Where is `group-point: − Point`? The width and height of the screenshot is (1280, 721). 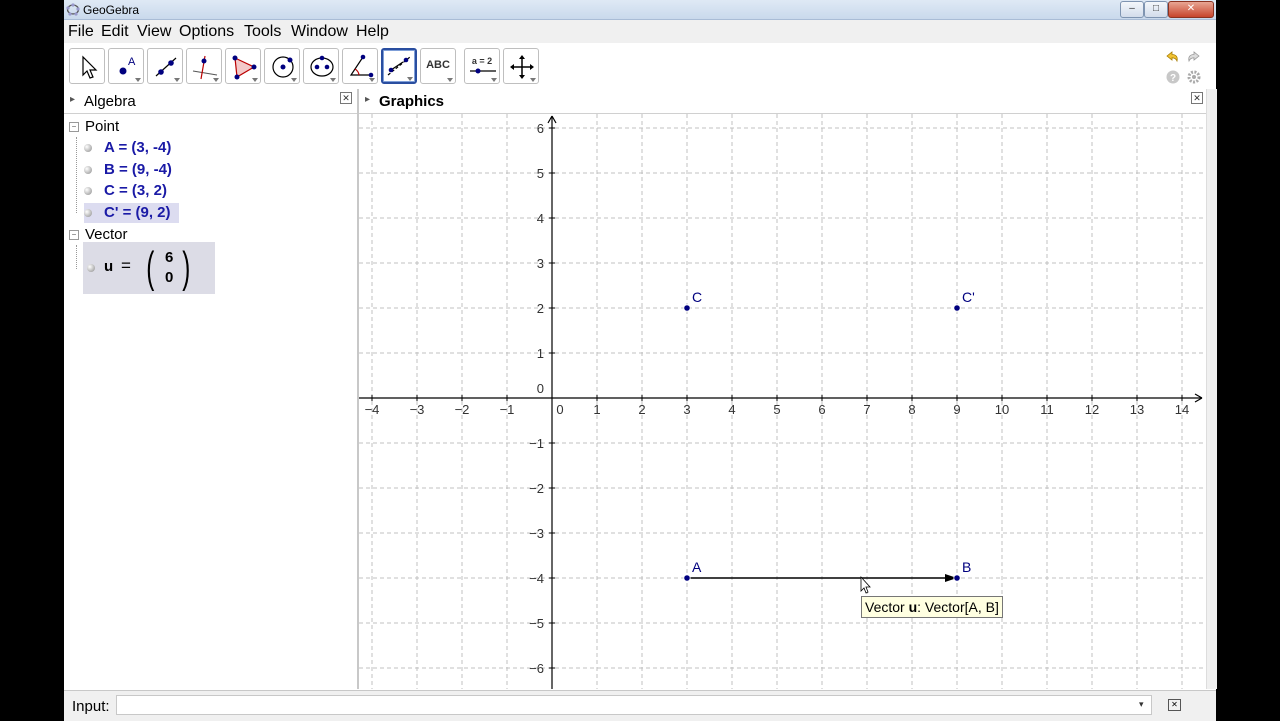
group-point: − Point is located at coordinates (94, 126).